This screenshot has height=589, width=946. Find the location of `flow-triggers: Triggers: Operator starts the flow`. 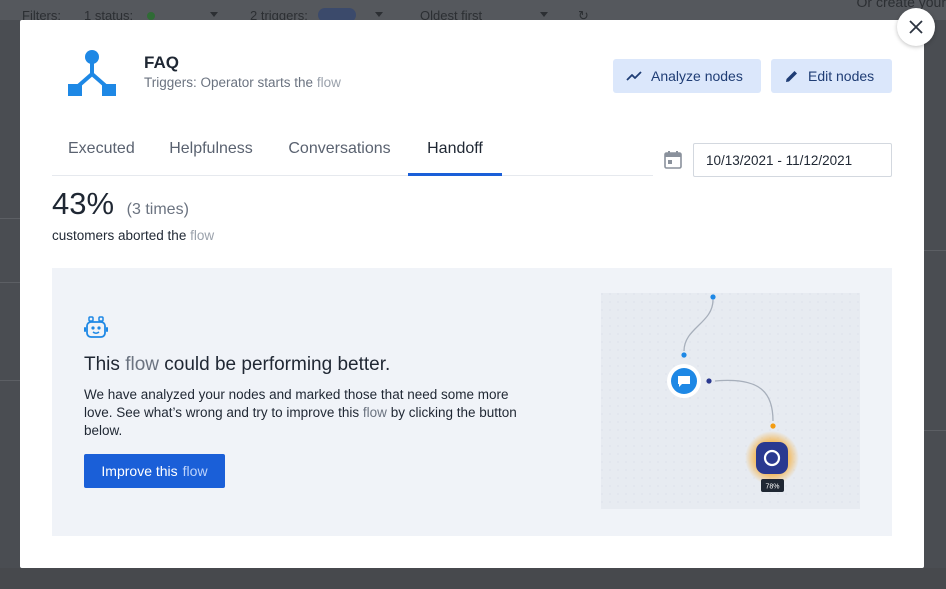

flow-triggers: Triggers: Operator starts the flow is located at coordinates (242, 82).